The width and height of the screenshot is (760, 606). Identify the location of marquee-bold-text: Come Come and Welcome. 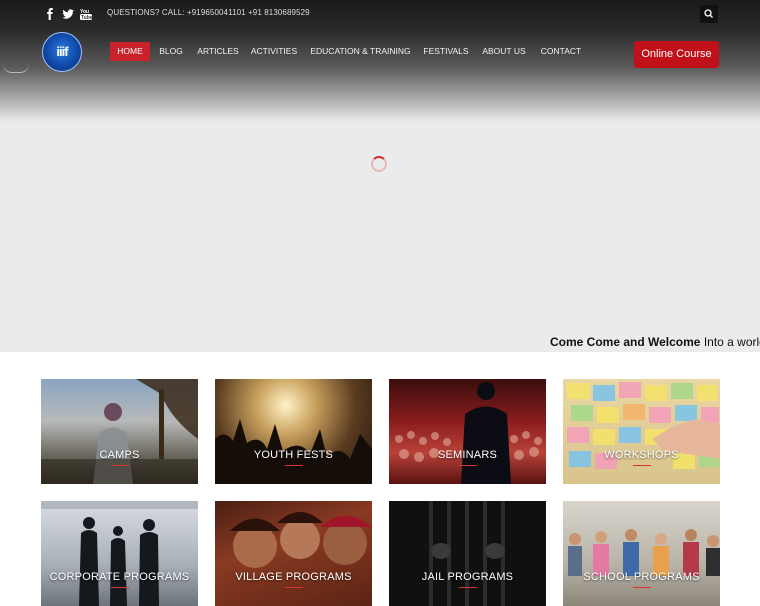
(625, 342).